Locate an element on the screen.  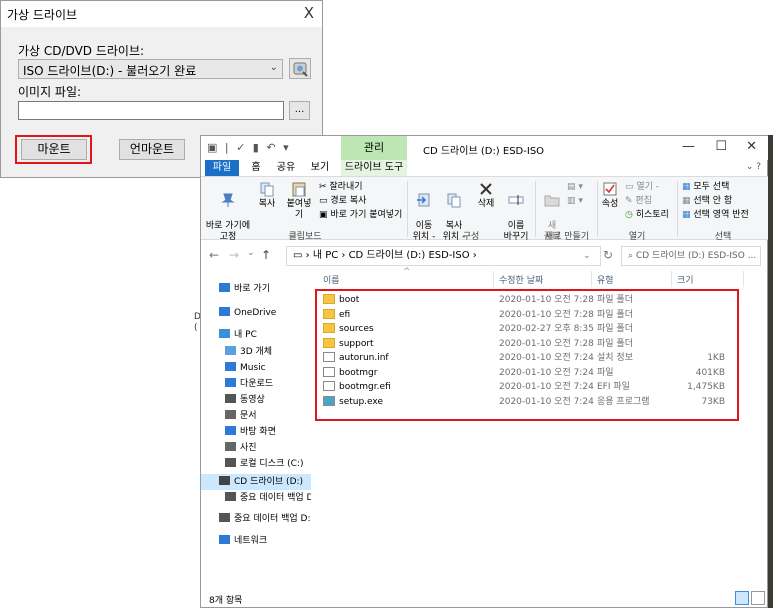
refresh-button: ↻ is located at coordinates (608, 255).